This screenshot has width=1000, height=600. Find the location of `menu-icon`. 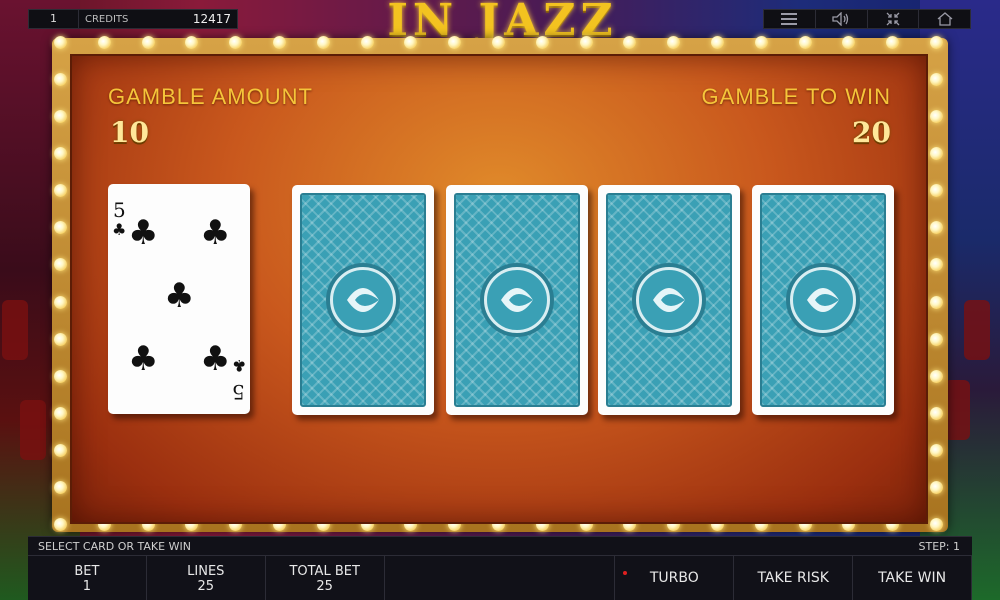

menu-icon is located at coordinates (789, 19).